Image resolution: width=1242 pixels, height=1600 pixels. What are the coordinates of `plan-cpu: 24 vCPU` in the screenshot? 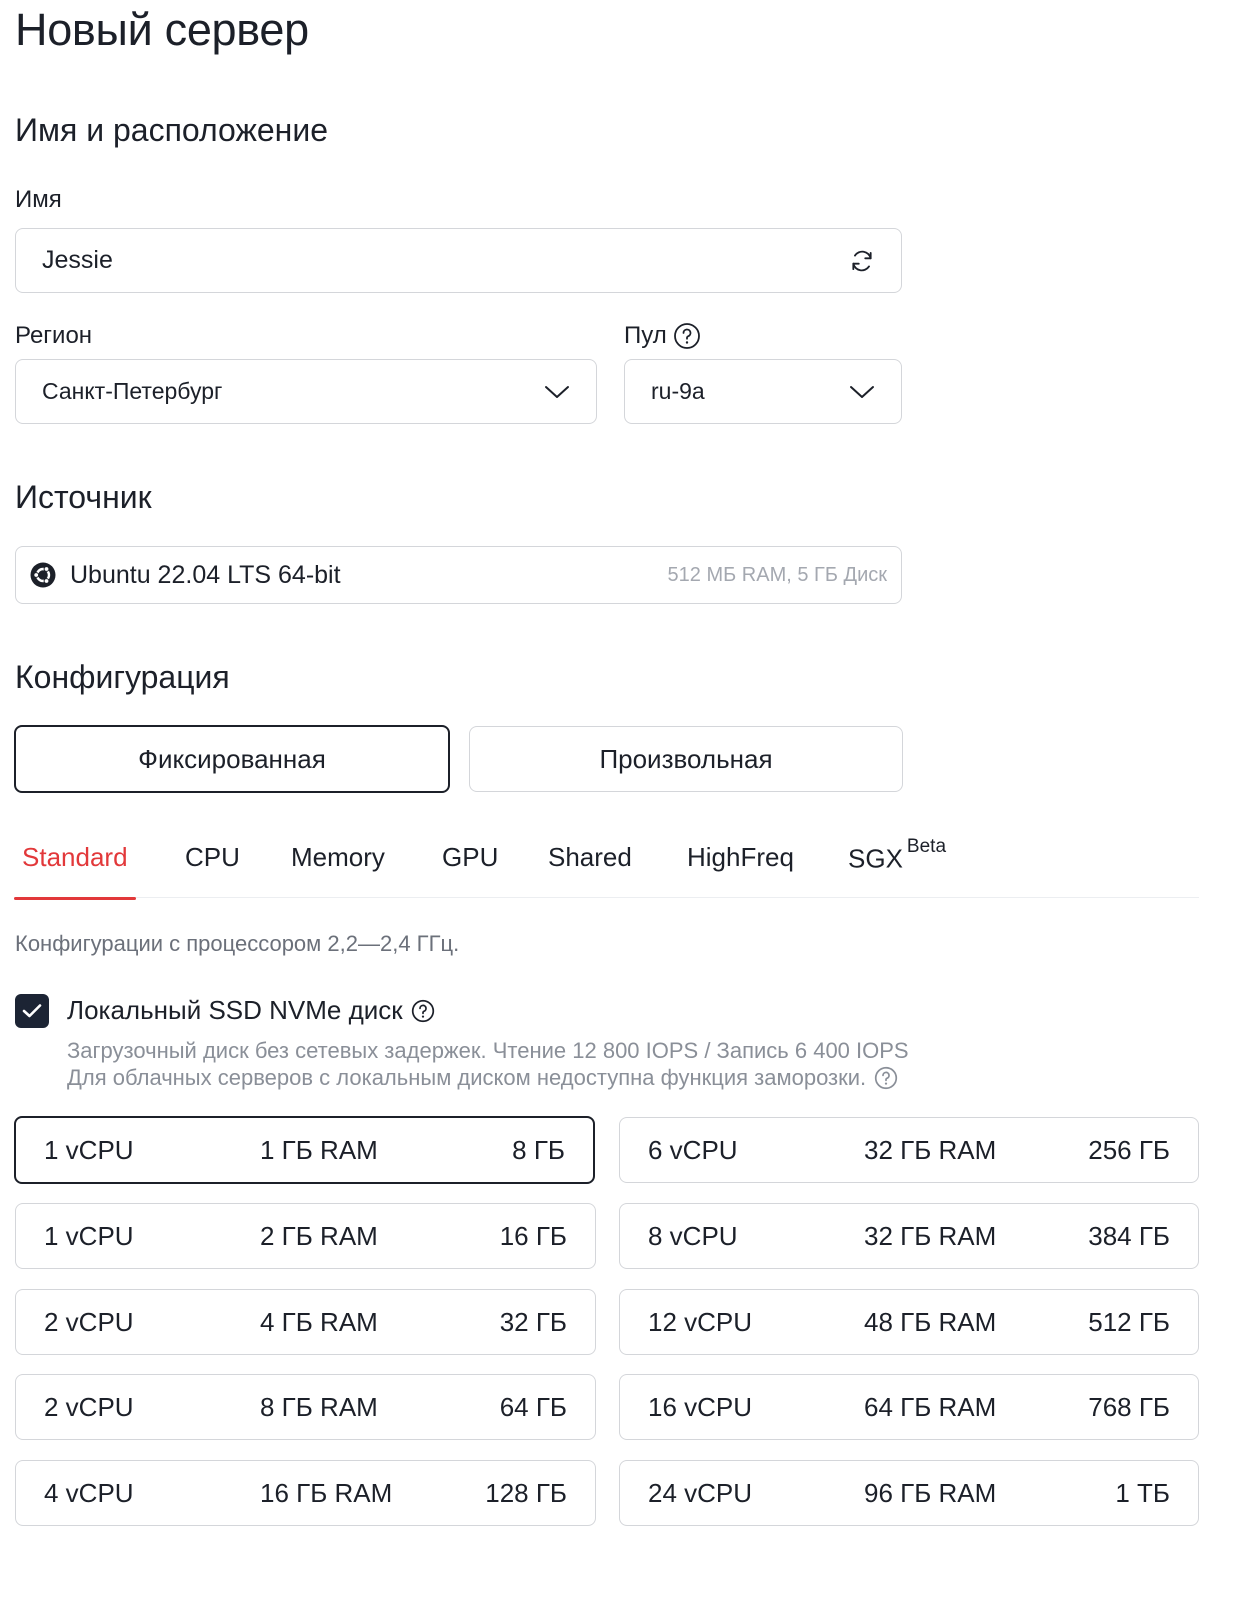 It's located at (700, 1492).